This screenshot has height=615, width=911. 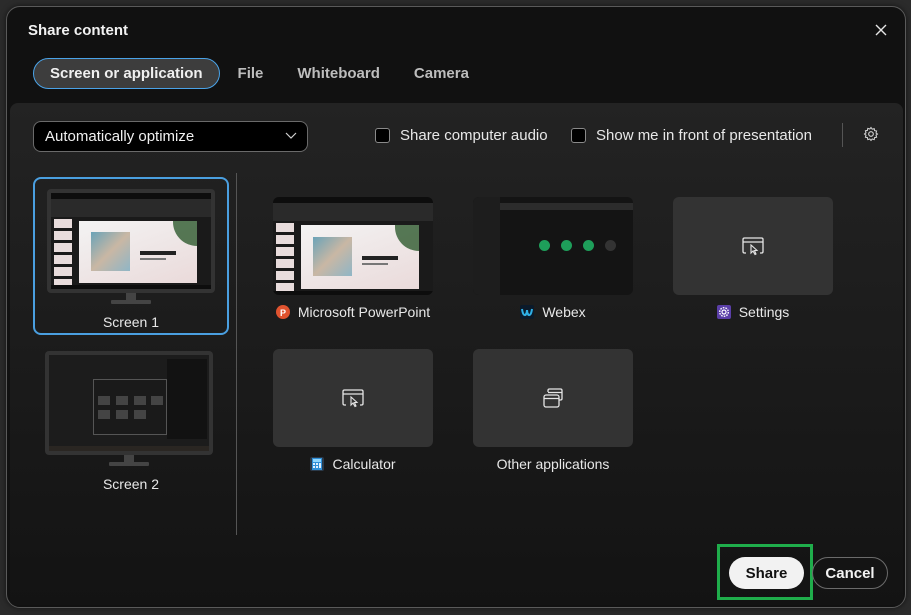 I want to click on screen-option-2: Screen 2, so click(x=131, y=420).